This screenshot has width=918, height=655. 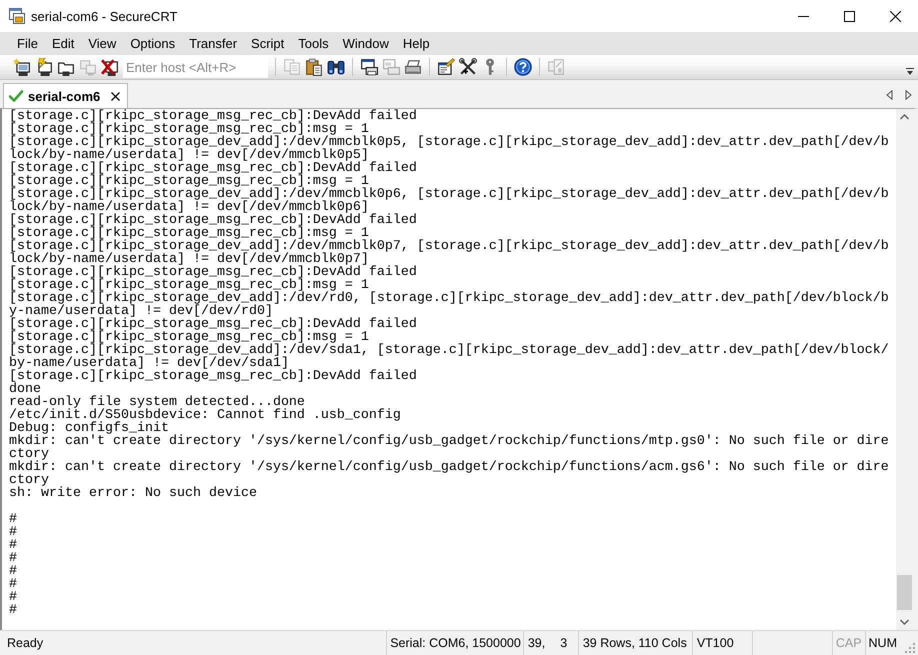 What do you see at coordinates (904, 369) in the screenshot?
I see `scrollbar` at bounding box center [904, 369].